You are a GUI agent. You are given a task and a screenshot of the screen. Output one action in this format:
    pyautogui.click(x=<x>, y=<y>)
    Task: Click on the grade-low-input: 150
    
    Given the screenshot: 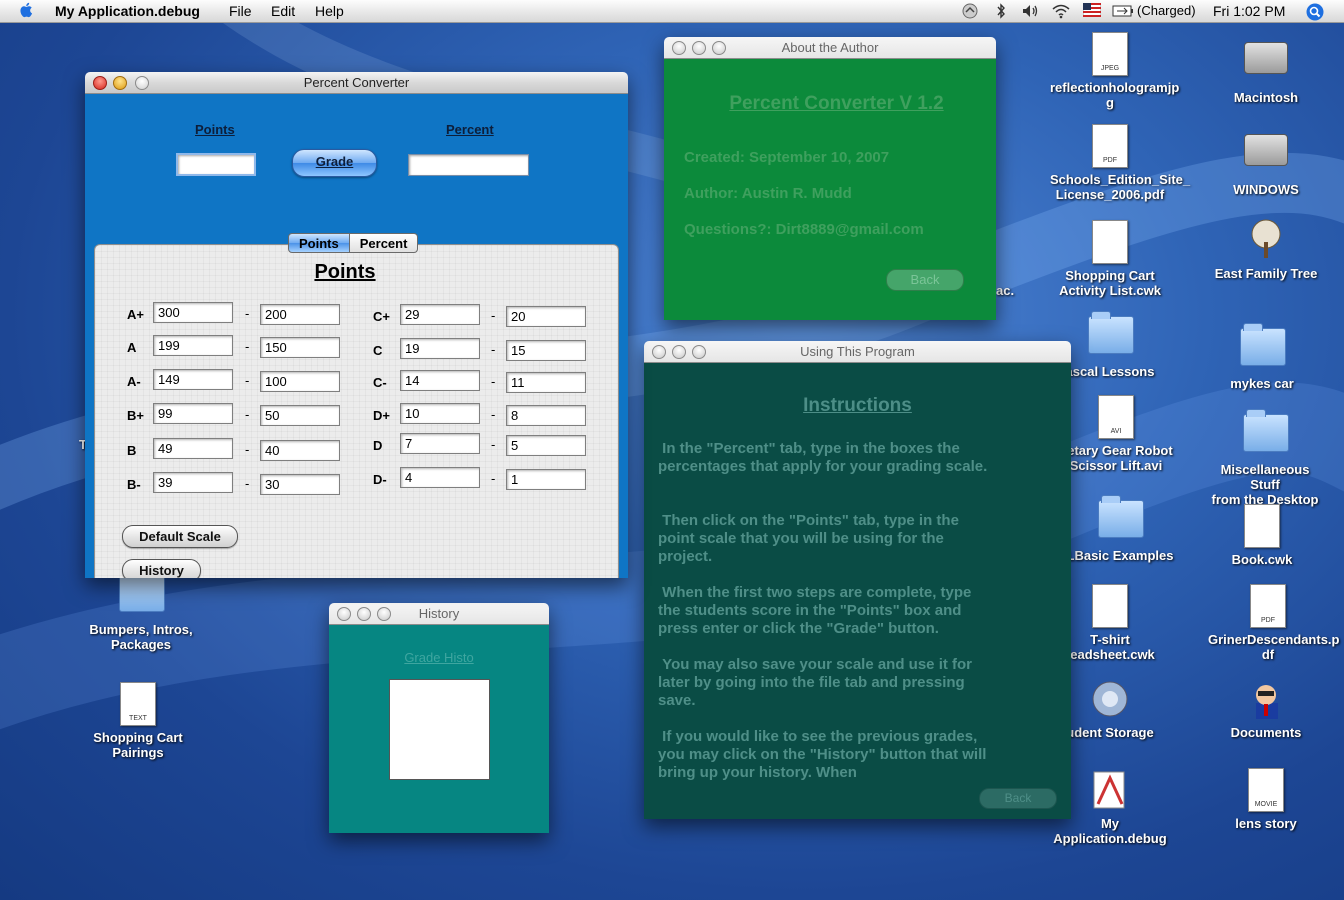 What is the action you would take?
    pyautogui.click(x=300, y=347)
    